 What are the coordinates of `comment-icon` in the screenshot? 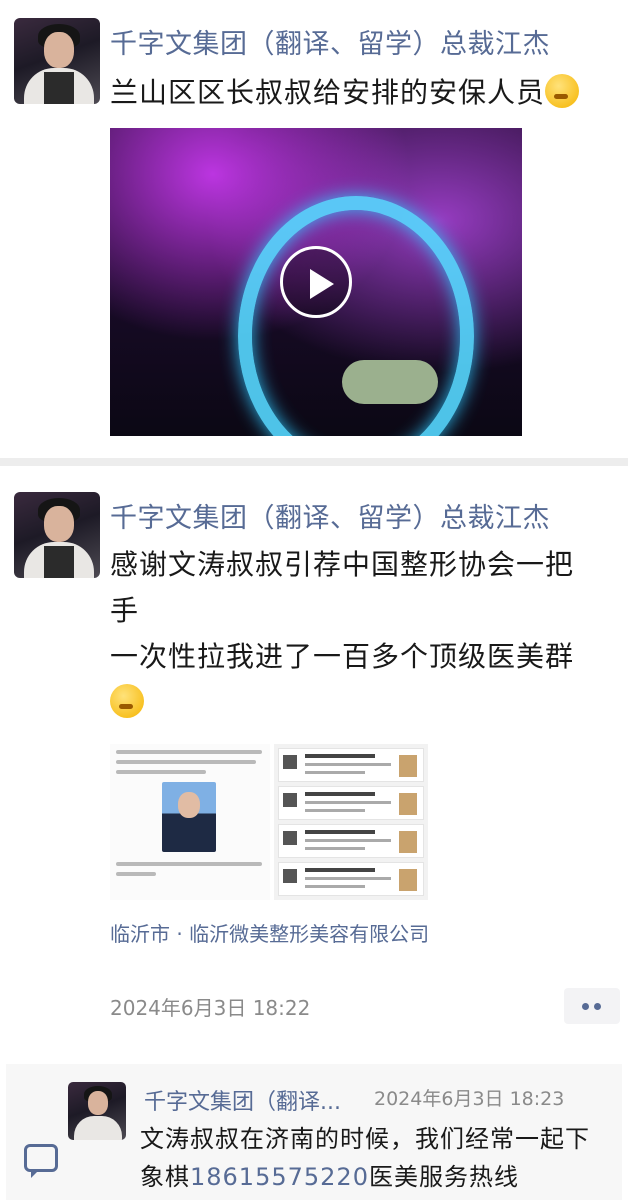 It's located at (41, 1161).